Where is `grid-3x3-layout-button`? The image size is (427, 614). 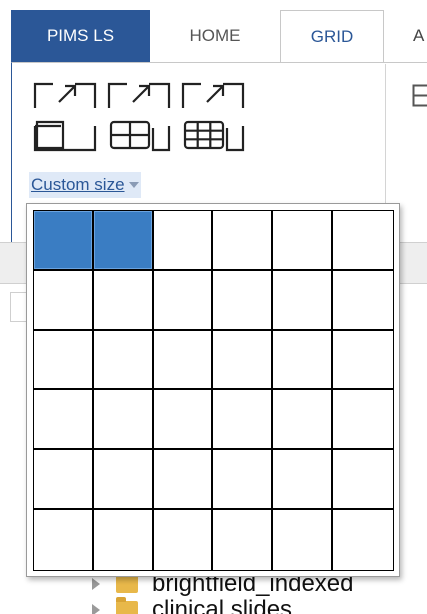
grid-3x3-layout-button is located at coordinates (217, 117).